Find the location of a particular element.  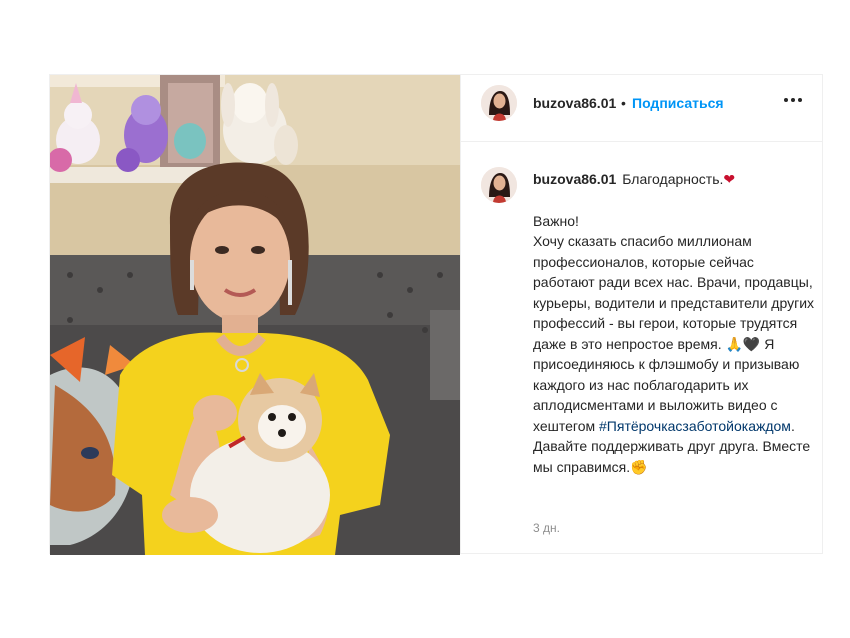

follow-button: Подписаться is located at coordinates (678, 103).